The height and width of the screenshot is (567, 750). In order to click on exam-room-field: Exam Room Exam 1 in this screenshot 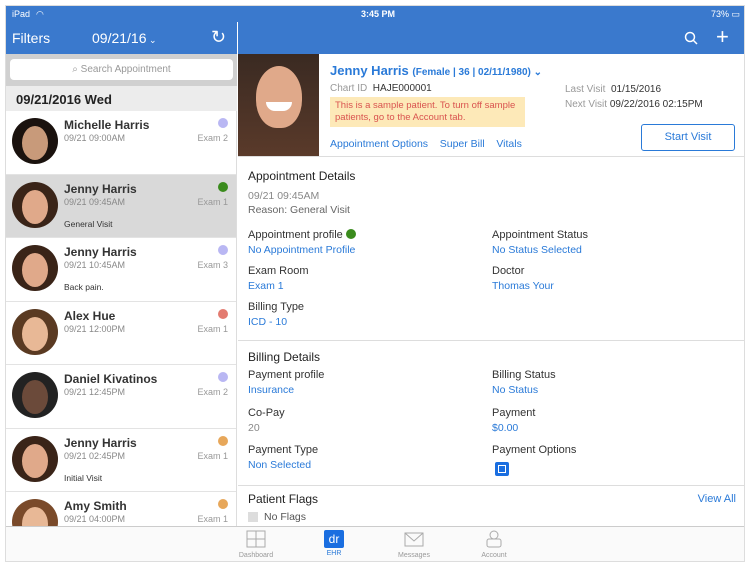, I will do `click(278, 278)`.